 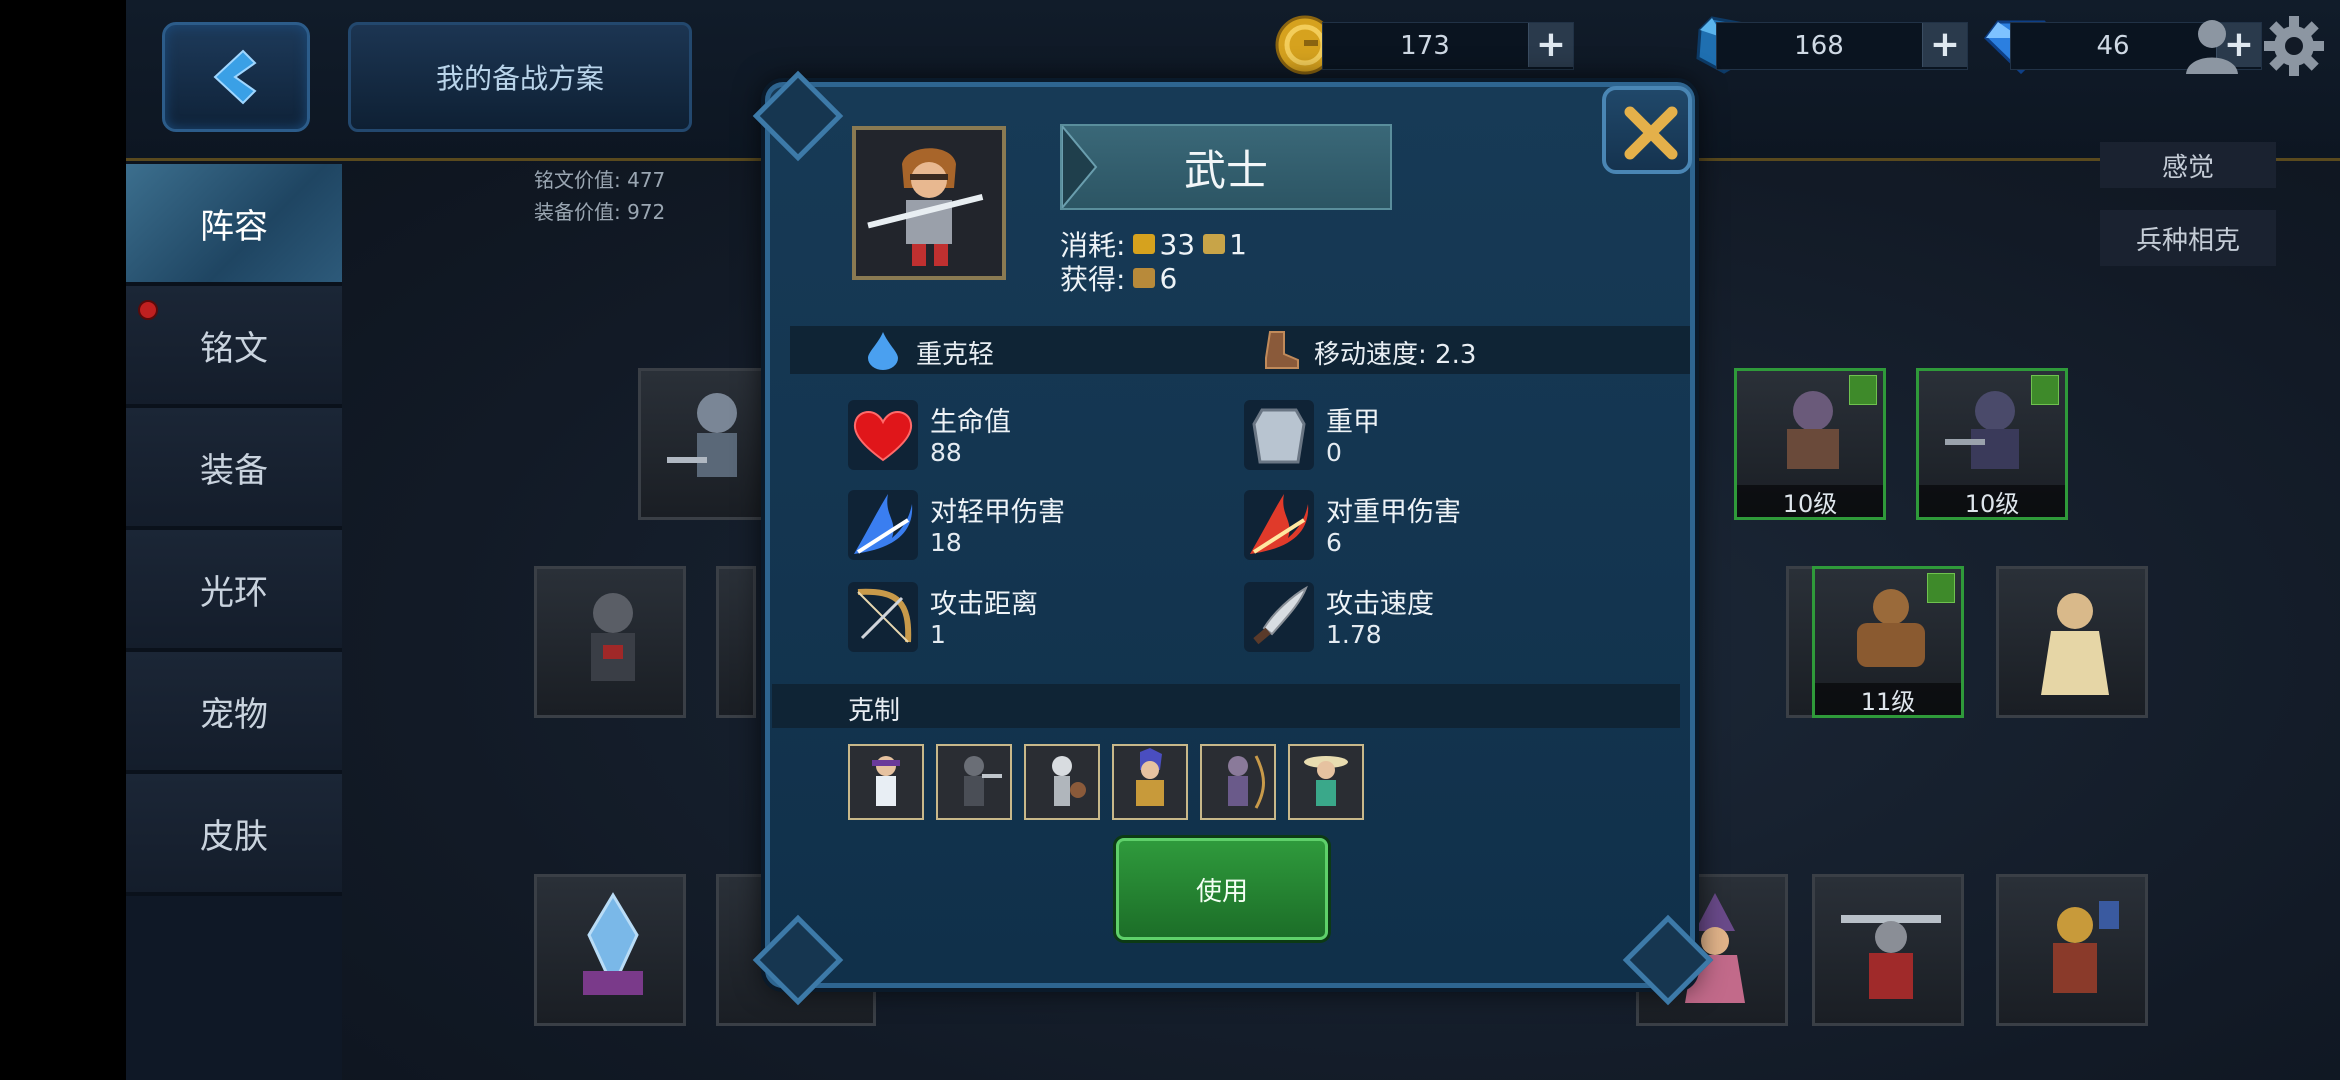 I want to click on health-value: 88, so click(x=946, y=452).